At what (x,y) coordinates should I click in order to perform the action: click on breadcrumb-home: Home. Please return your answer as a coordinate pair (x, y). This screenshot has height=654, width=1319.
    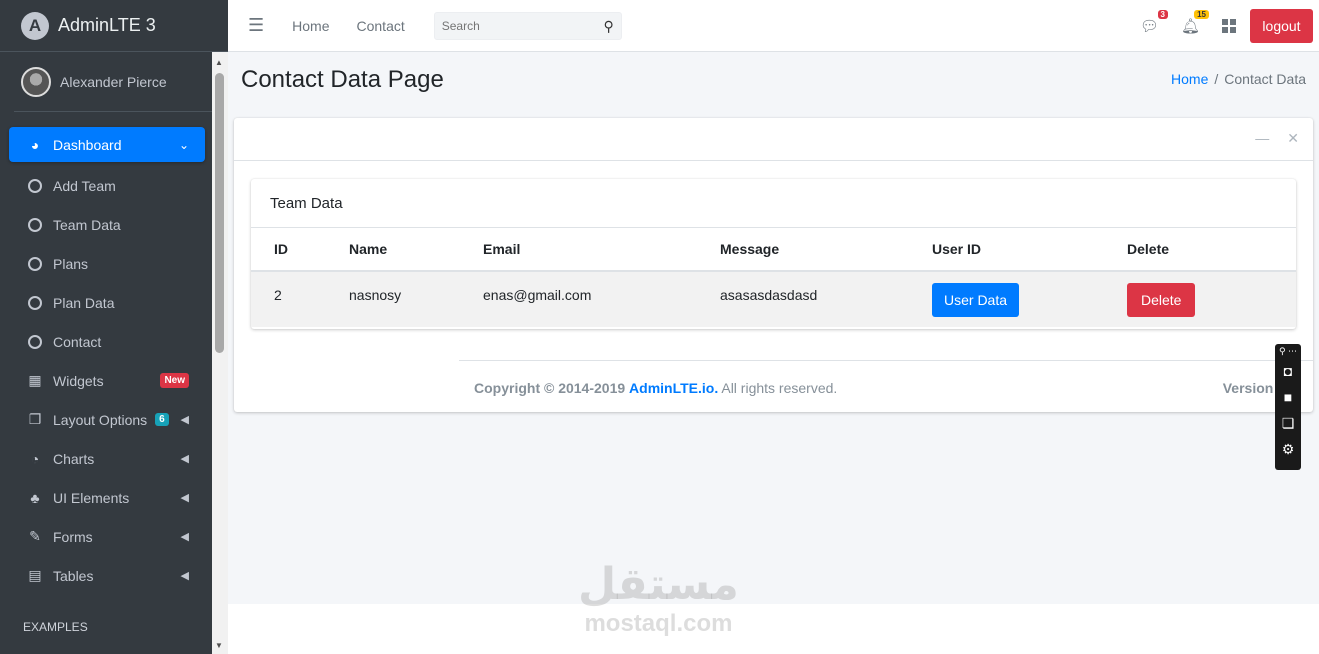
    Looking at the image, I should click on (1189, 79).